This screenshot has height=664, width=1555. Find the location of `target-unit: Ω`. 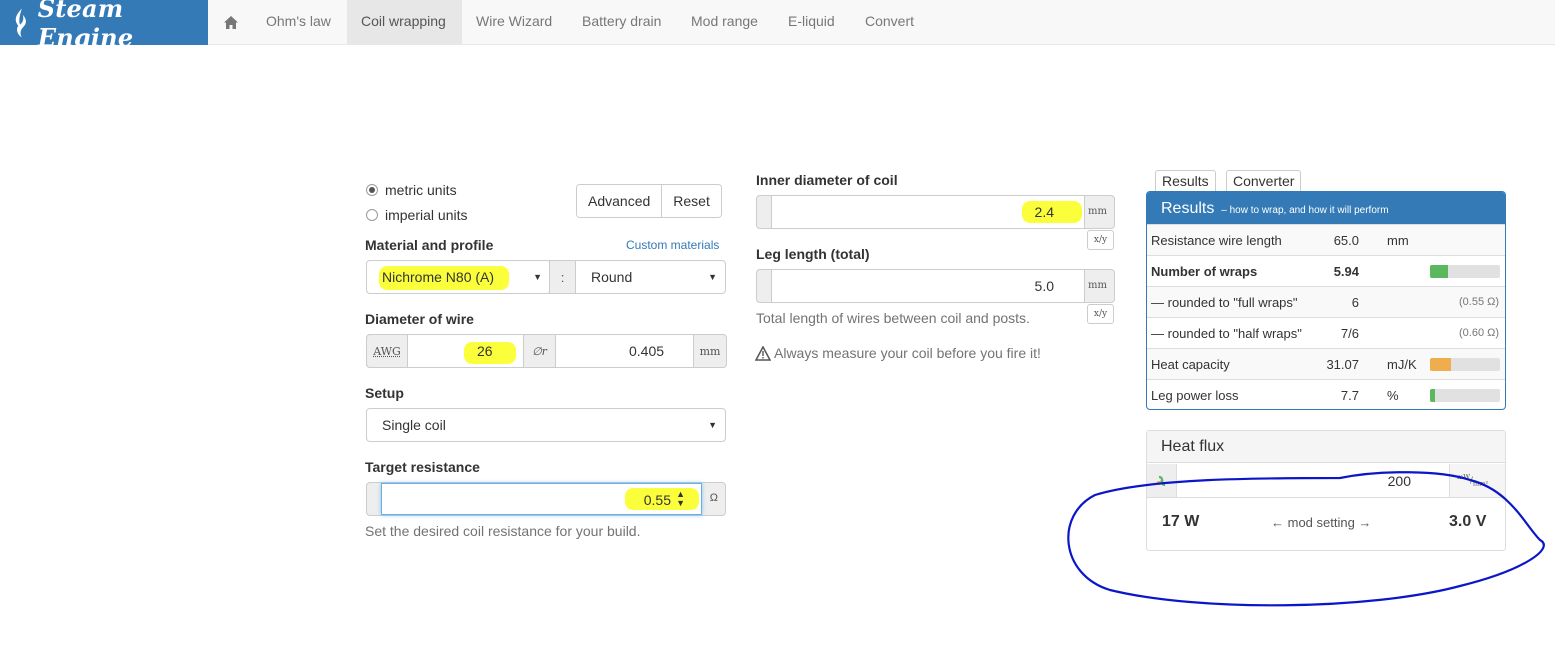

target-unit: Ω is located at coordinates (713, 498).